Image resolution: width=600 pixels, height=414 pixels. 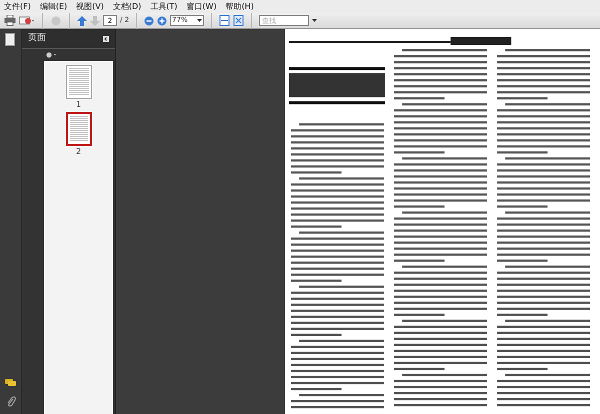 What do you see at coordinates (17, 6) in the screenshot?
I see `menu-item: 文件(F)` at bounding box center [17, 6].